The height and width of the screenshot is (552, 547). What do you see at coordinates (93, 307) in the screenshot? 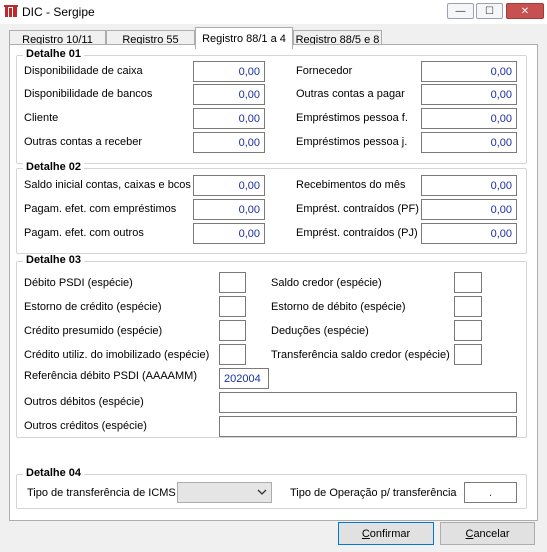
I see `label-estorno-credito: Estorno de crédito (espécie)` at bounding box center [93, 307].